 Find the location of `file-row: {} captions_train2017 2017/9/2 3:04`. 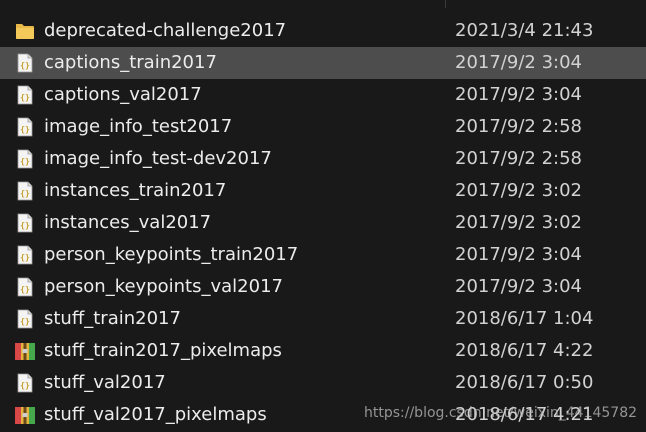

file-row: {} captions_train2017 2017/9/2 3:04 is located at coordinates (323, 63).